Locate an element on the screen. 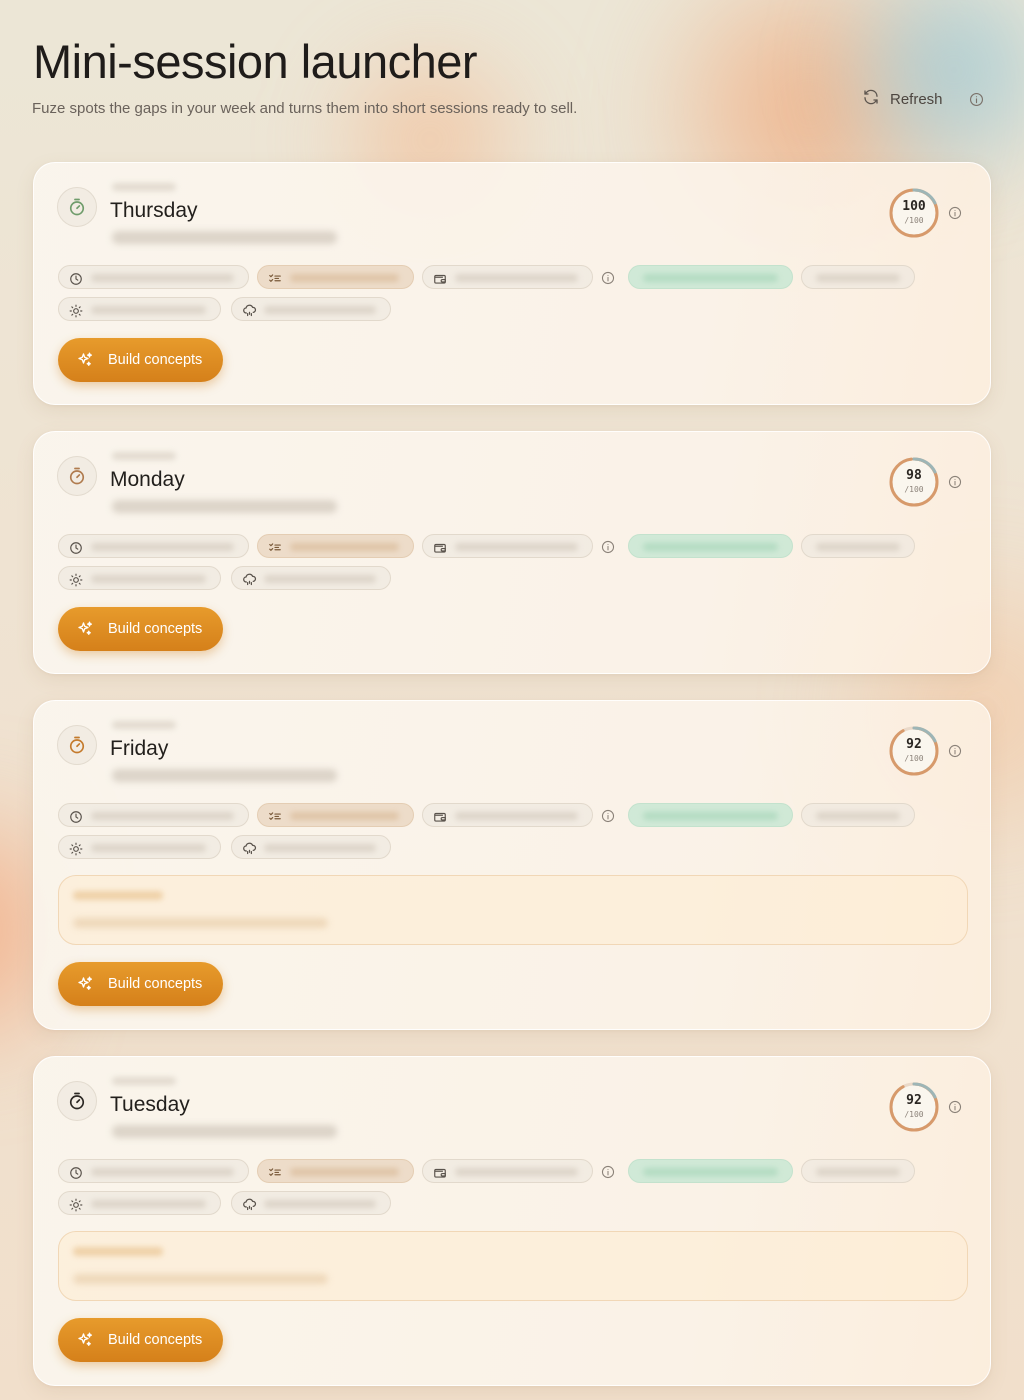 Image resolution: width=1024 pixels, height=1400 pixels. score-value: 98 is located at coordinates (914, 475).